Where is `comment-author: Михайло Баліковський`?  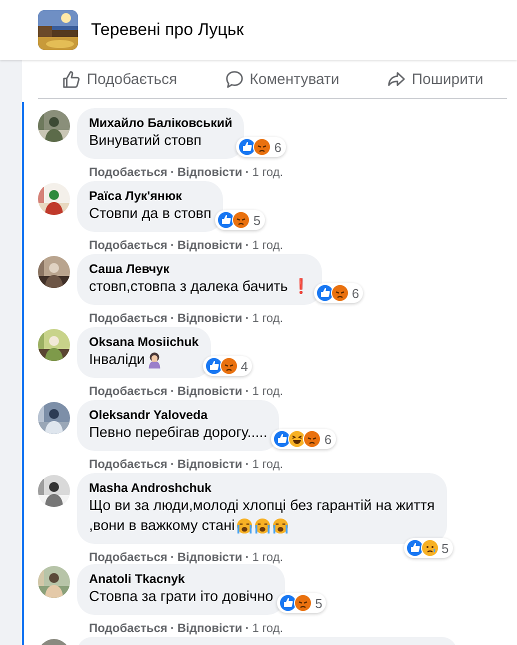 comment-author: Михайло Баліковський is located at coordinates (160, 123).